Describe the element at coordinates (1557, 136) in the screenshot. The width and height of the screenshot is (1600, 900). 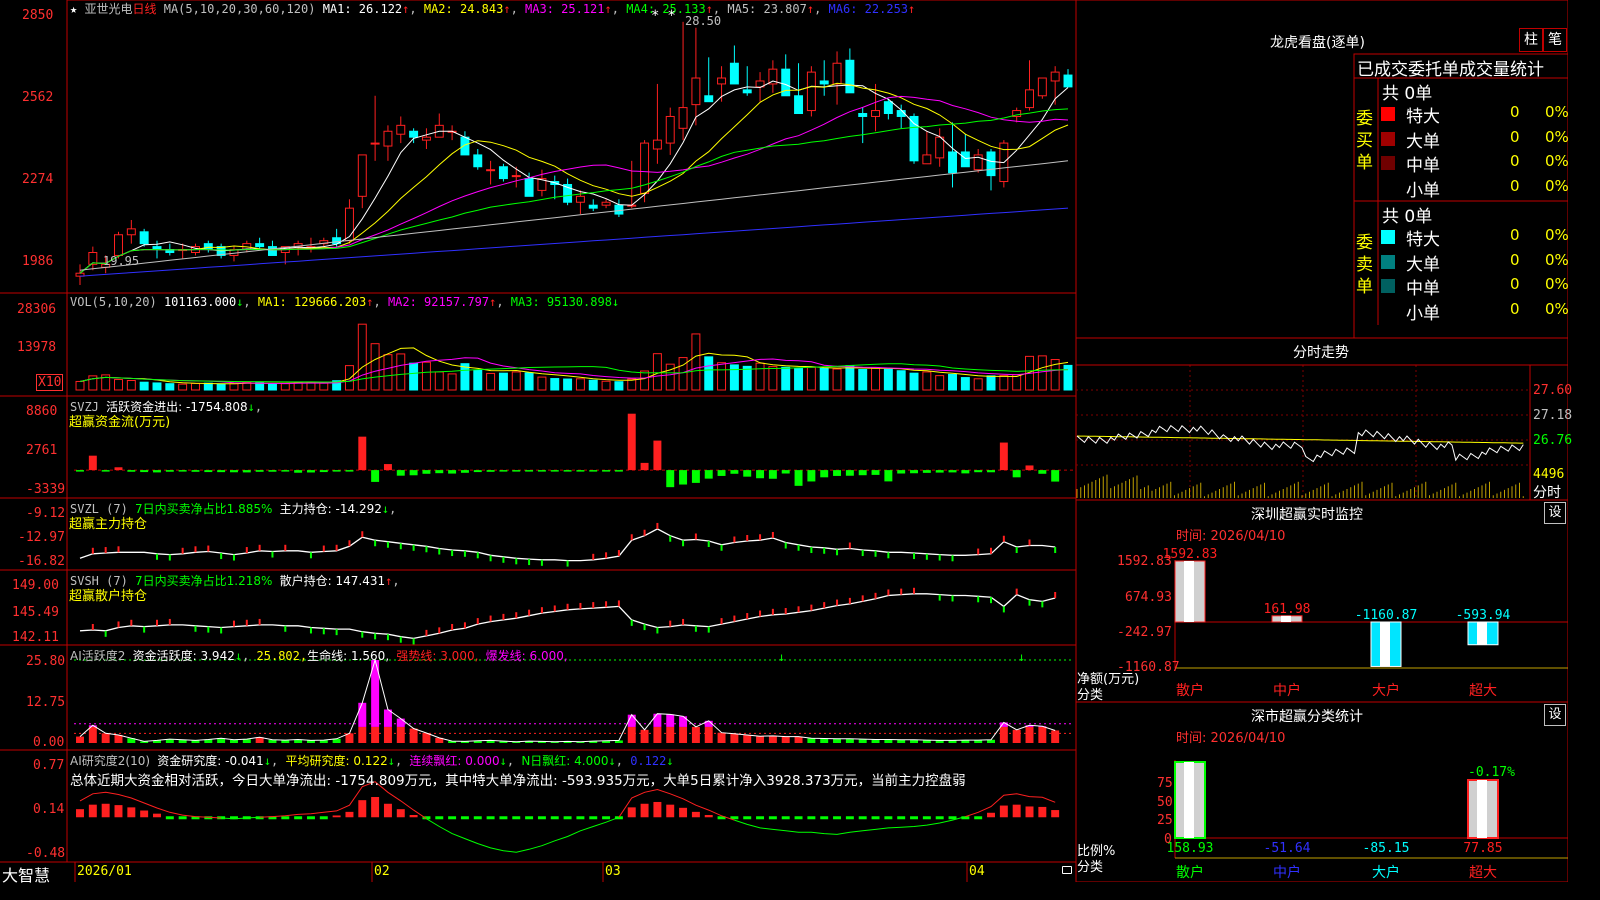
I see `lhb-row-pct: 0%` at that location.